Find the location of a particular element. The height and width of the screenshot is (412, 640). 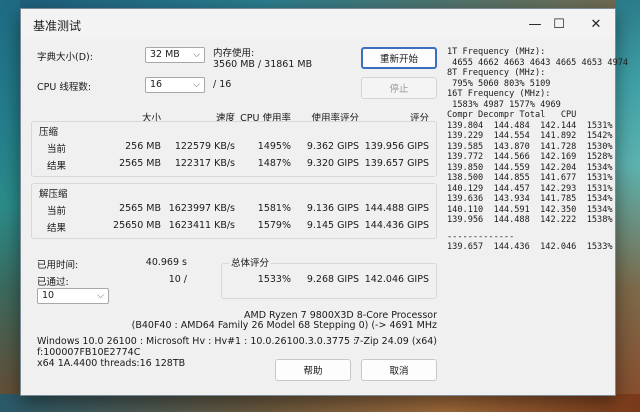

compress-result-rpu: 9.320 GIPS is located at coordinates (332, 163).